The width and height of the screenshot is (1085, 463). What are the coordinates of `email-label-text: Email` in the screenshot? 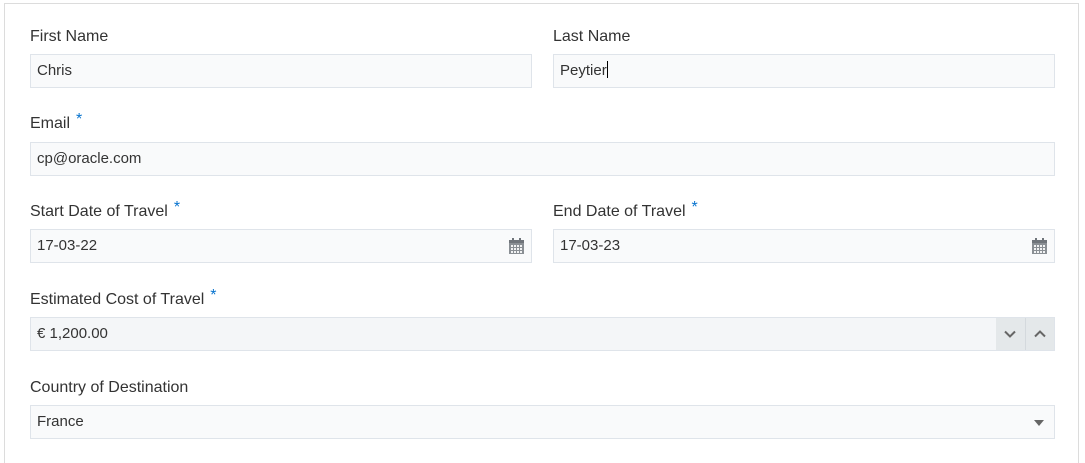 It's located at (50, 123).